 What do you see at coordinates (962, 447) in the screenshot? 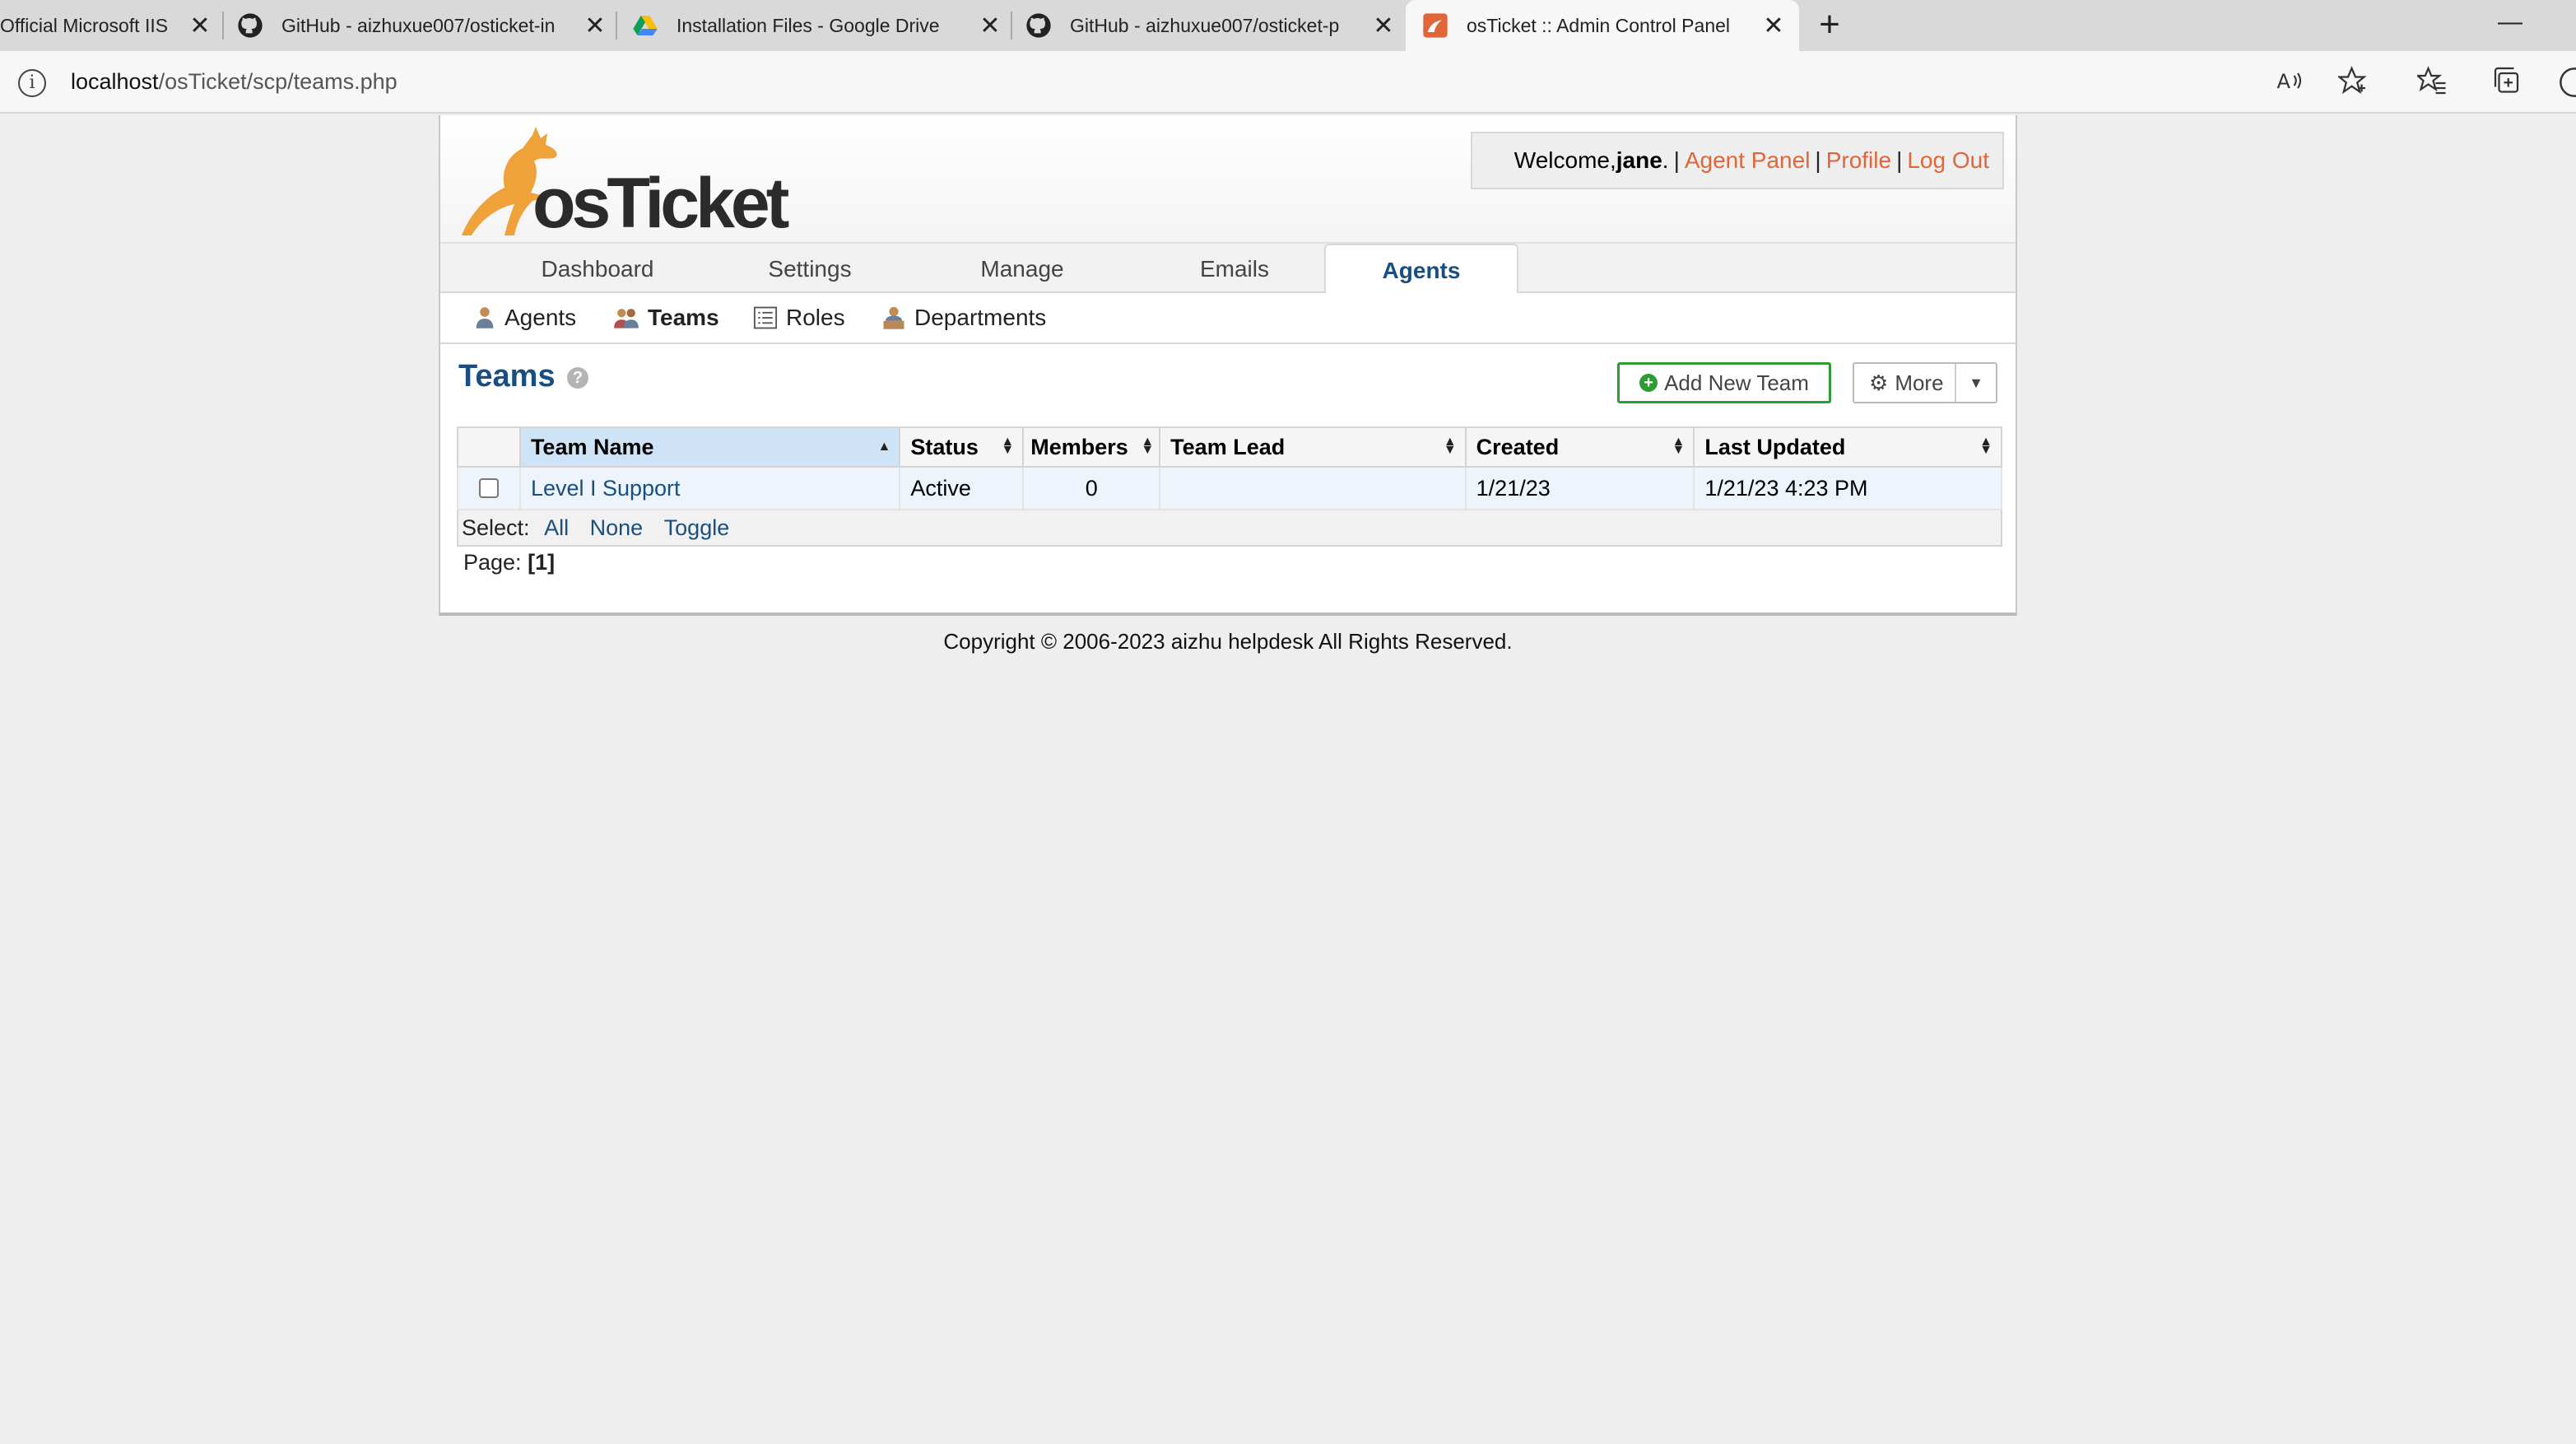
I see `column-header-status: Status ▲ ▼` at bounding box center [962, 447].